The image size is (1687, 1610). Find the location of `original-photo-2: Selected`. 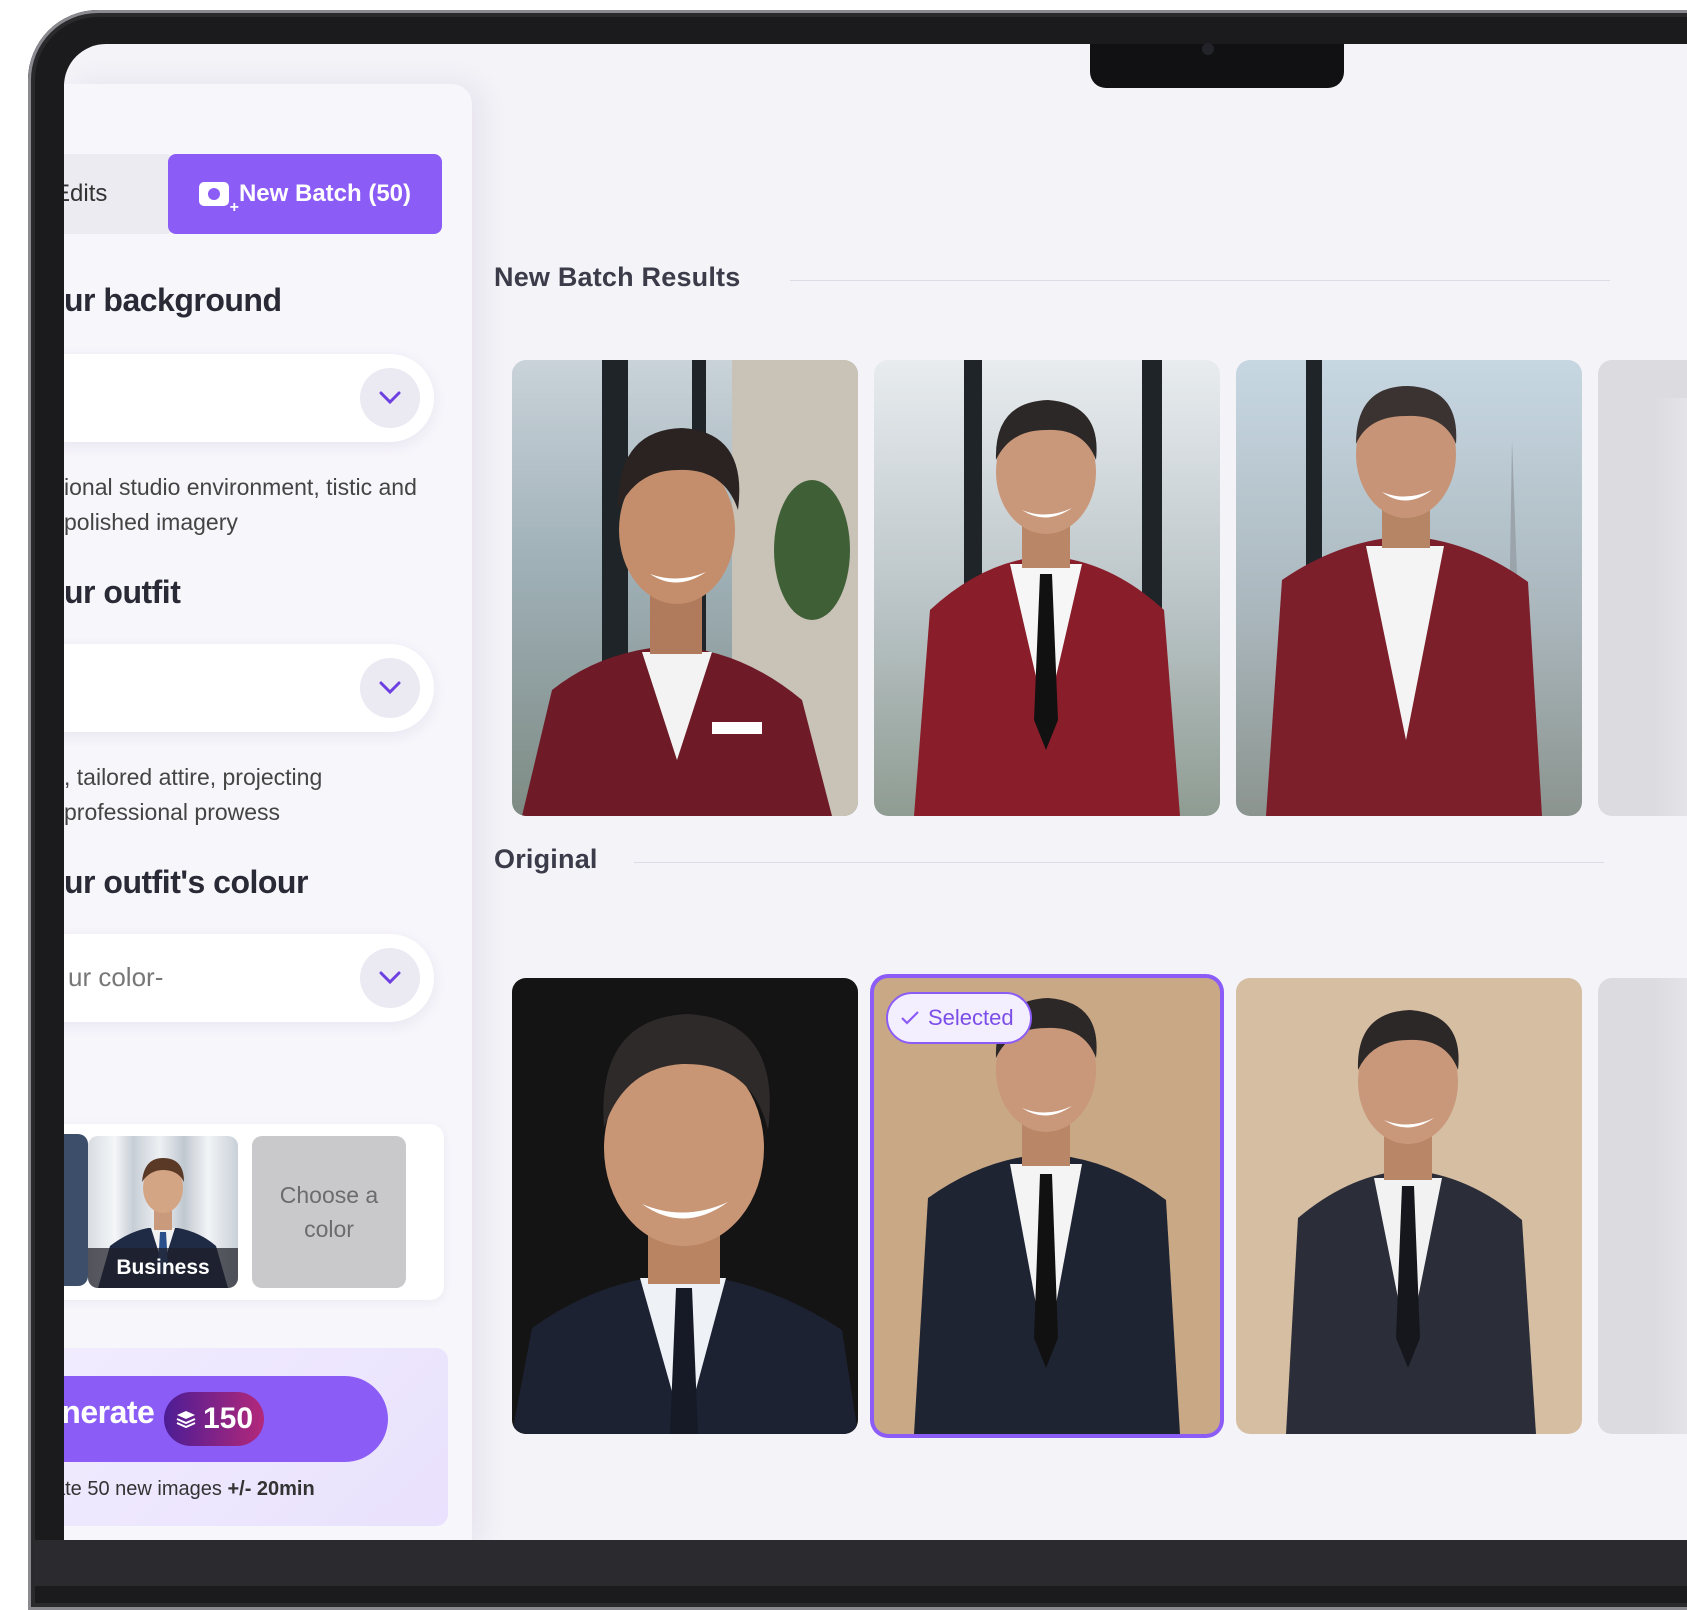

original-photo-2: Selected is located at coordinates (1047, 1206).